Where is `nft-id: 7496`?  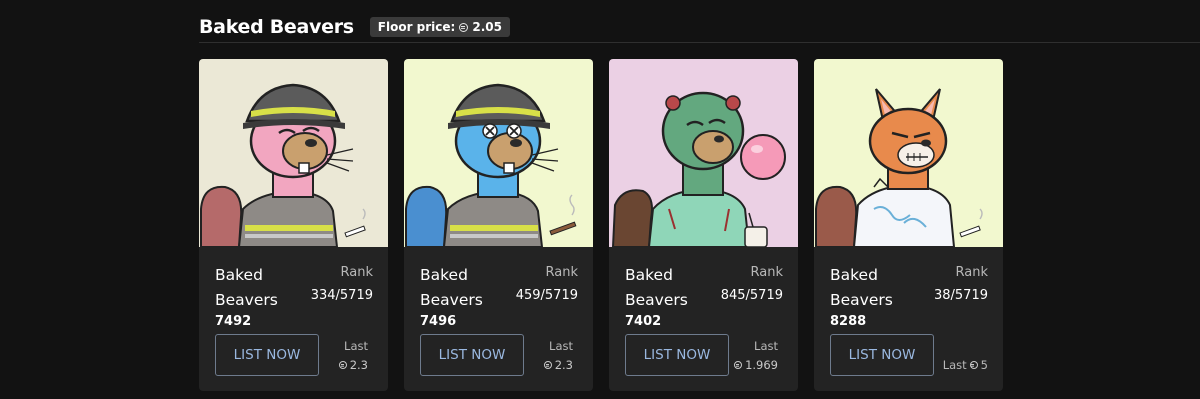
nft-id: 7496 is located at coordinates (438, 321).